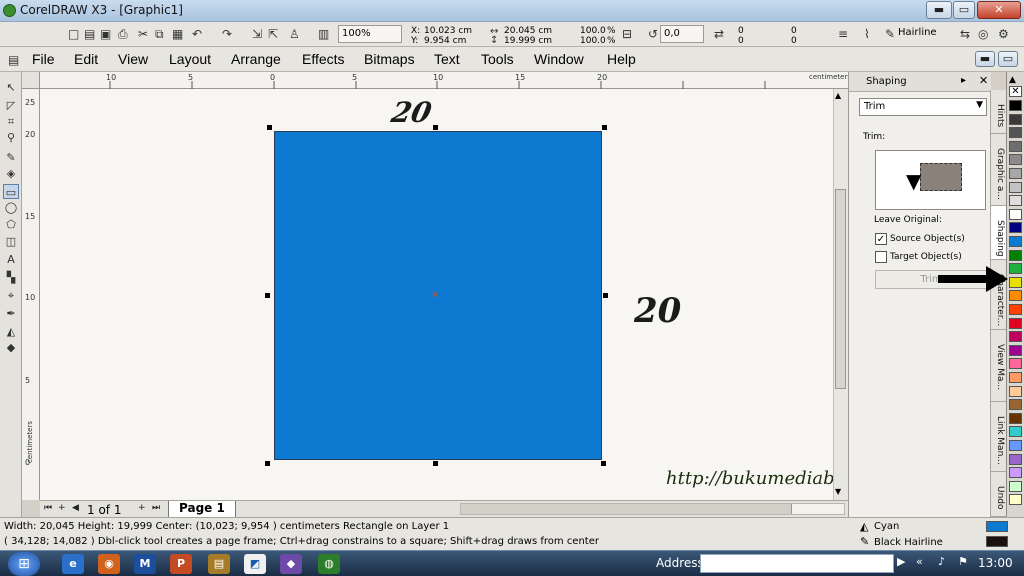 This screenshot has width=1024, height=576. I want to click on zoom-tool-icon: ⚲, so click(11, 137).